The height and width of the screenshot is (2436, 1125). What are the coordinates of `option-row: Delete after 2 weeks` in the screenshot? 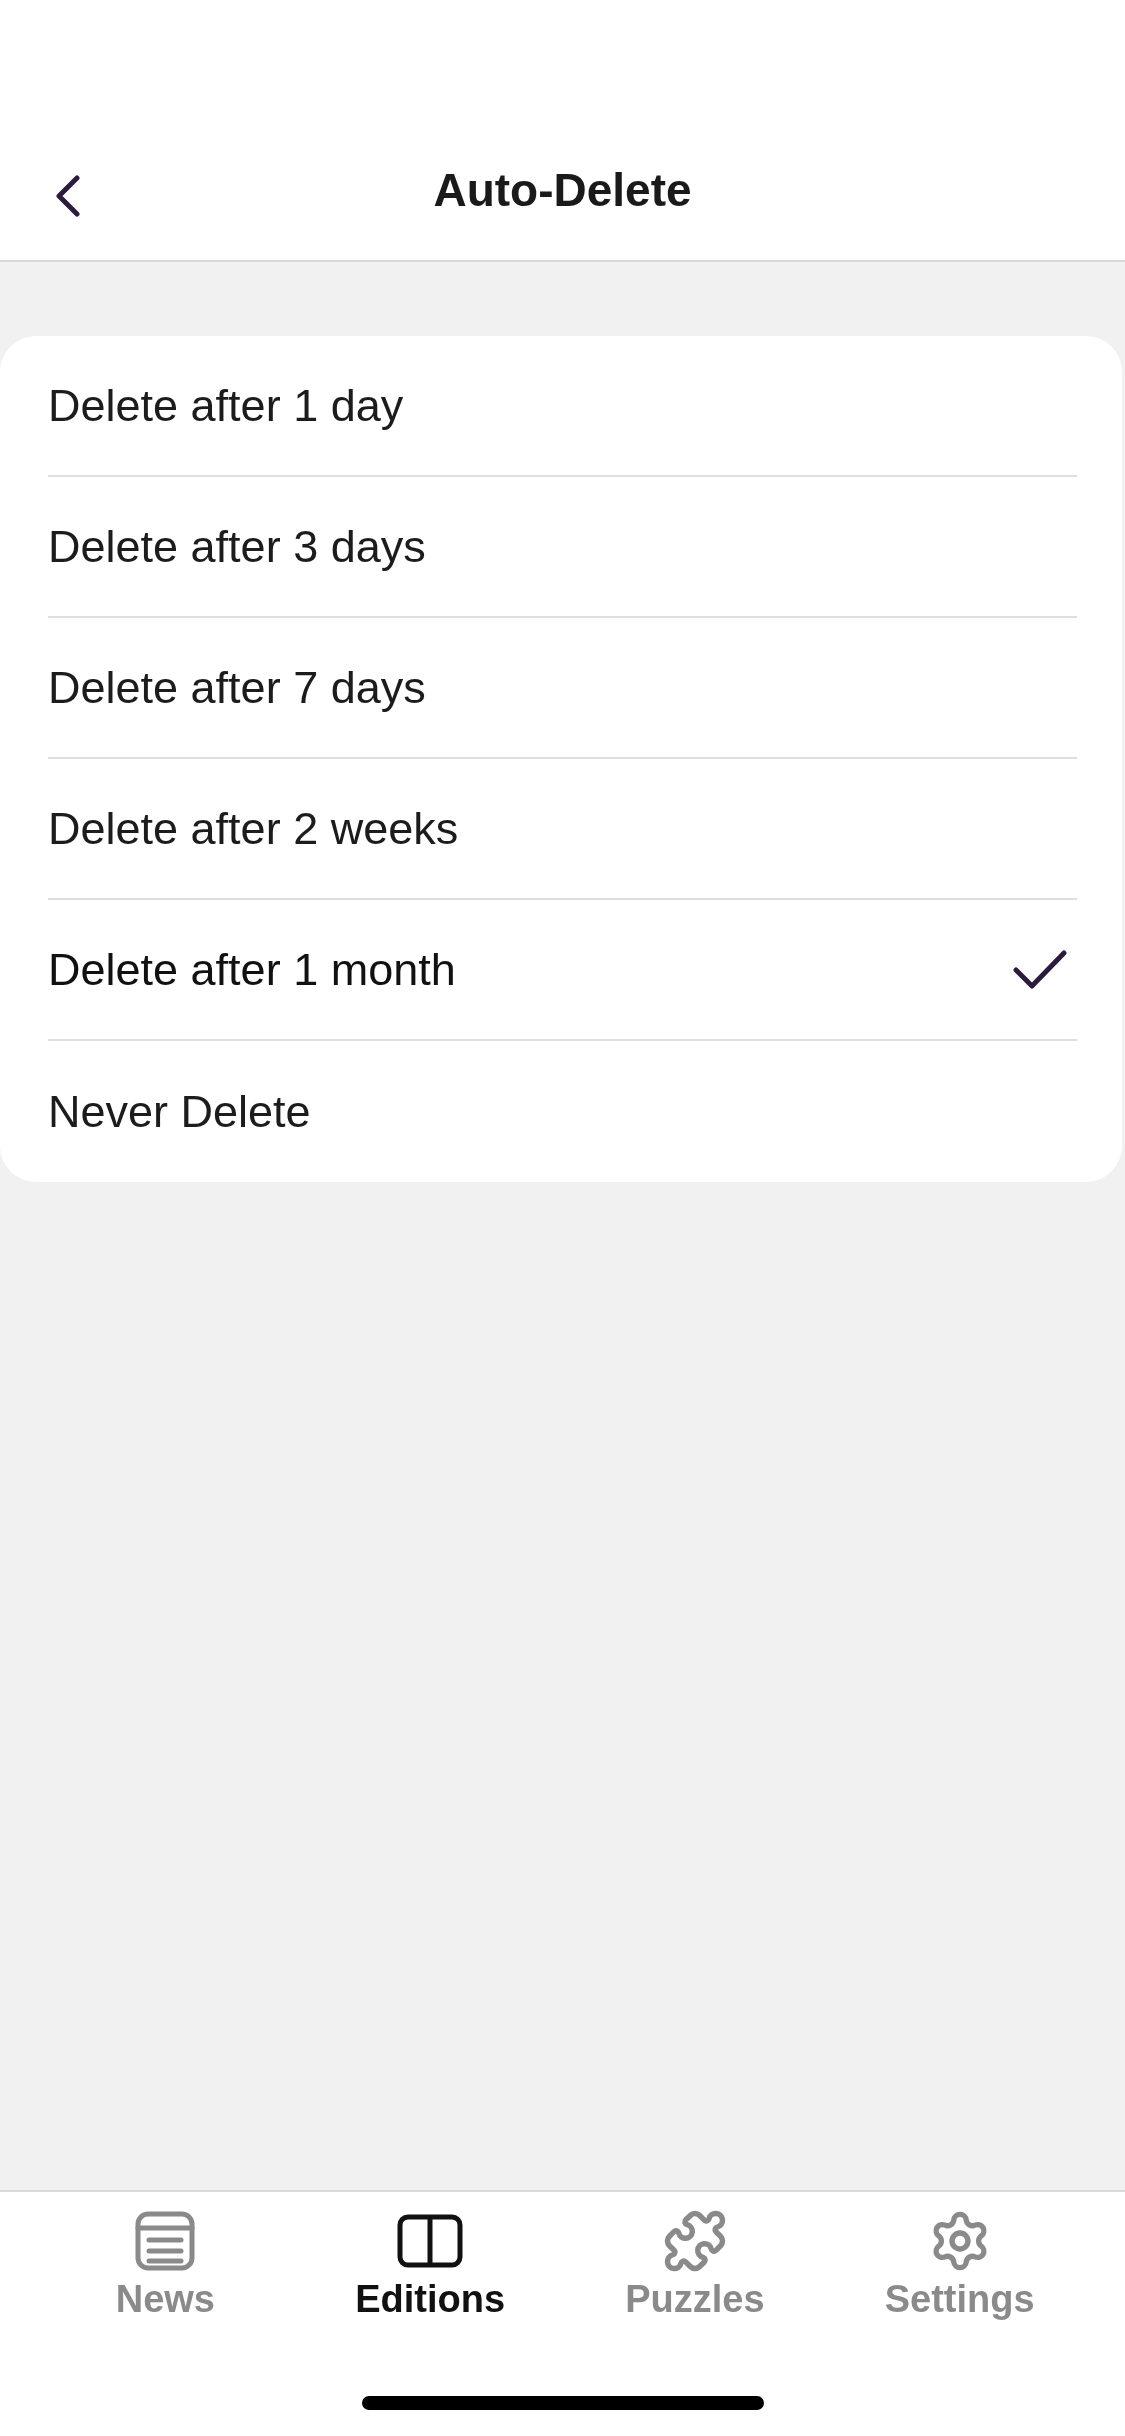 It's located at (562, 829).